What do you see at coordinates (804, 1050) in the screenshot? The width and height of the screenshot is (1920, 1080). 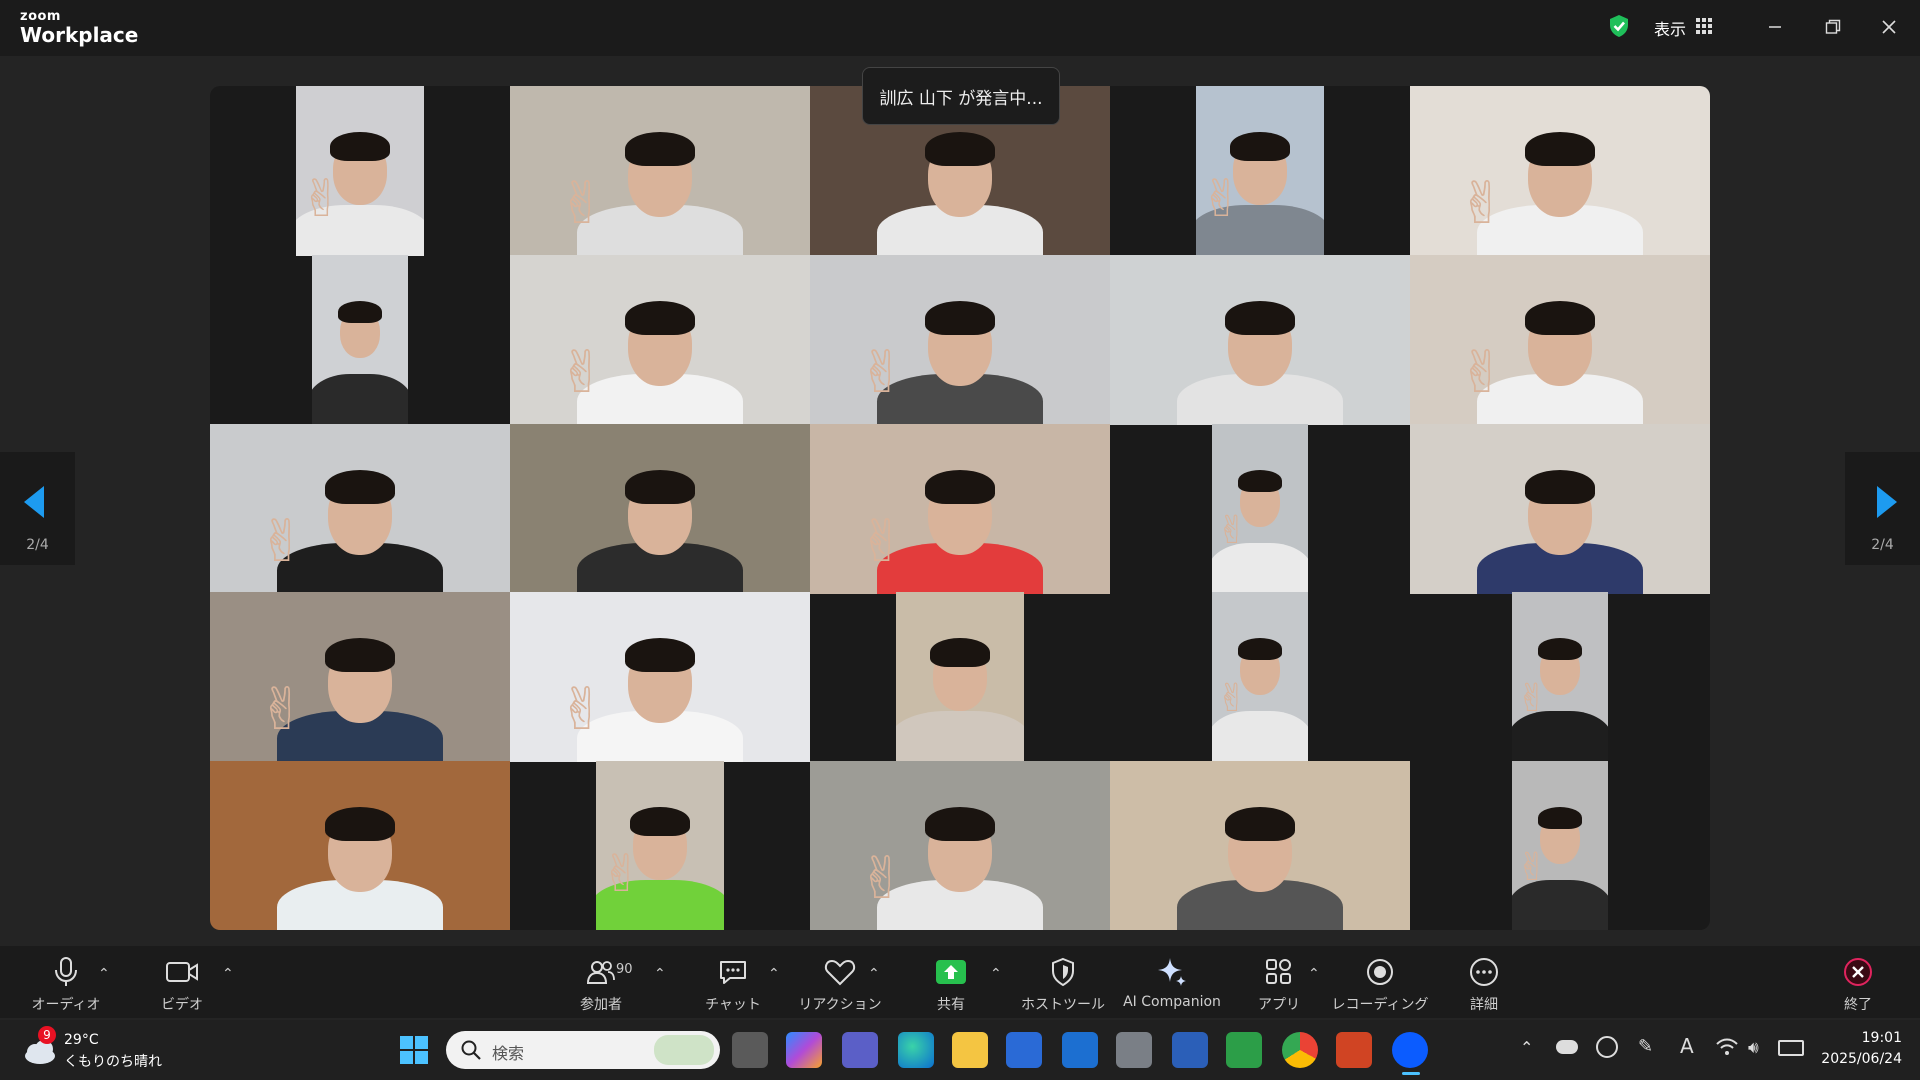 I see `copilot-icon` at bounding box center [804, 1050].